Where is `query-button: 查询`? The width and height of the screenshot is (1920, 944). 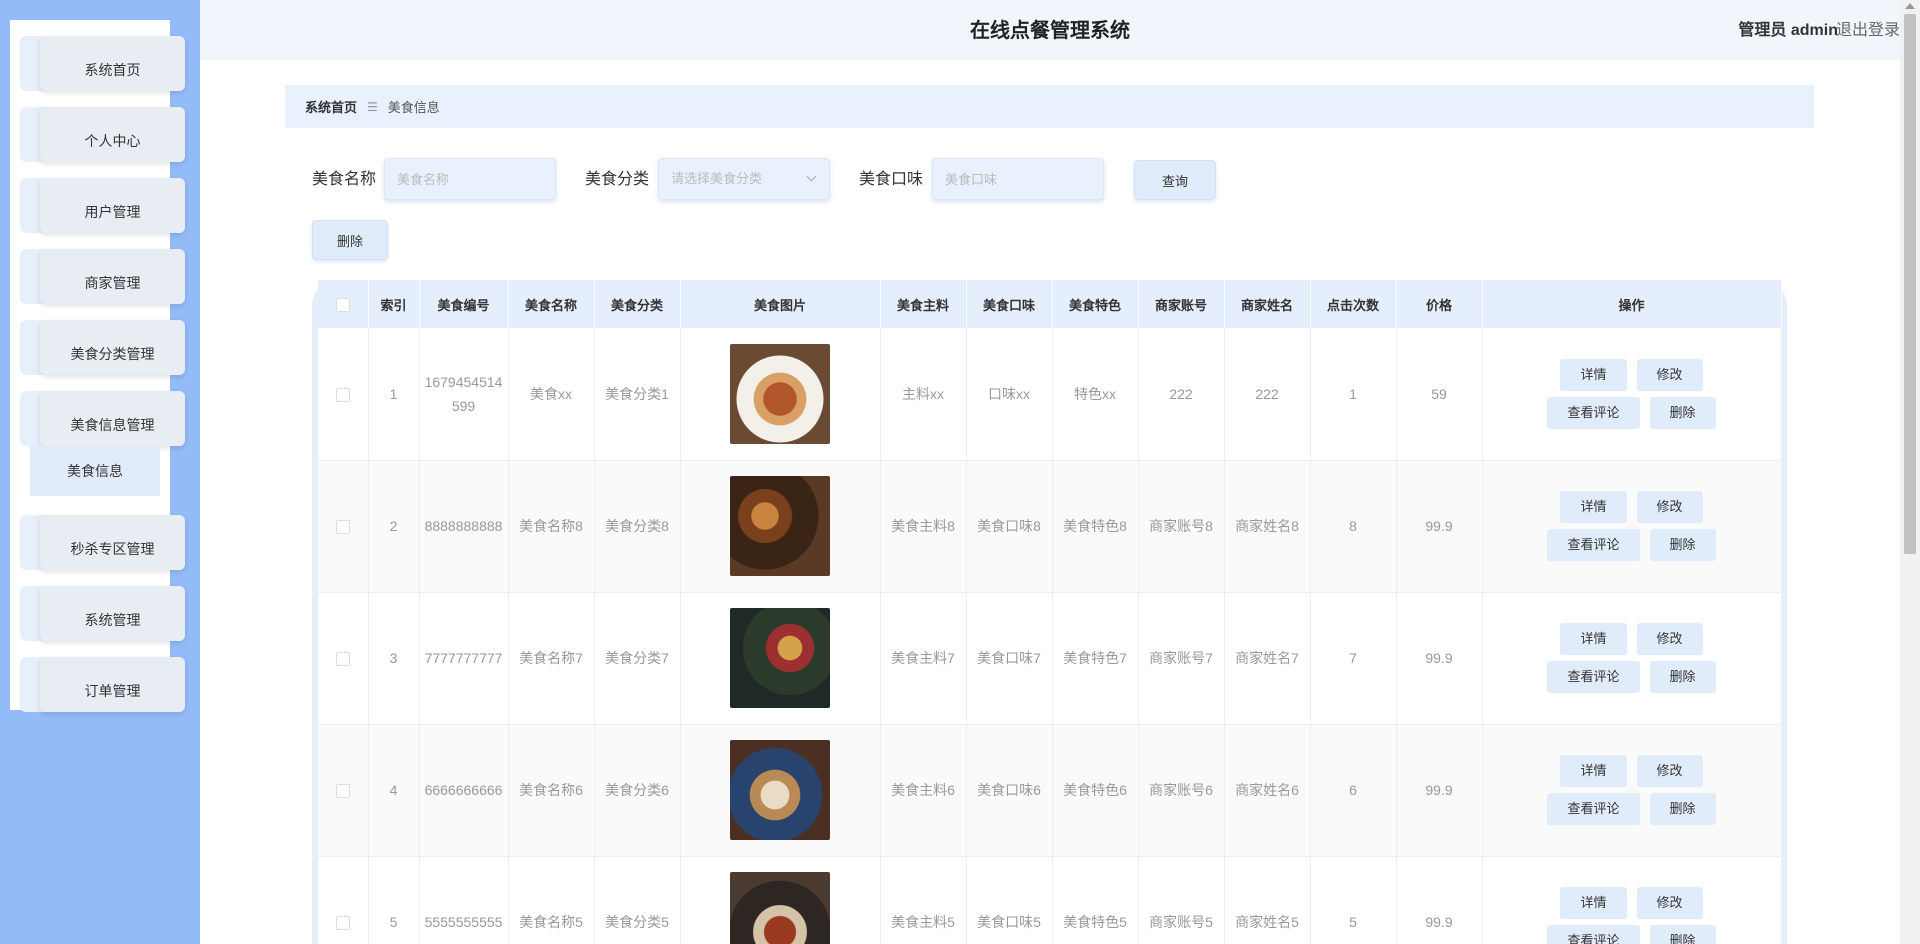
query-button: 查询 is located at coordinates (1175, 180).